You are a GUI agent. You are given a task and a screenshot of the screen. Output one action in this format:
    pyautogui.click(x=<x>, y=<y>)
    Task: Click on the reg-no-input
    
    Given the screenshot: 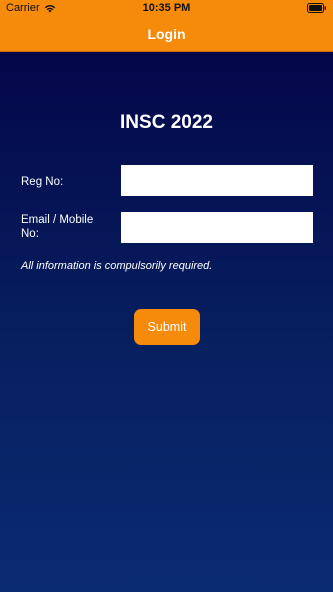 What is the action you would take?
    pyautogui.click(x=217, y=180)
    